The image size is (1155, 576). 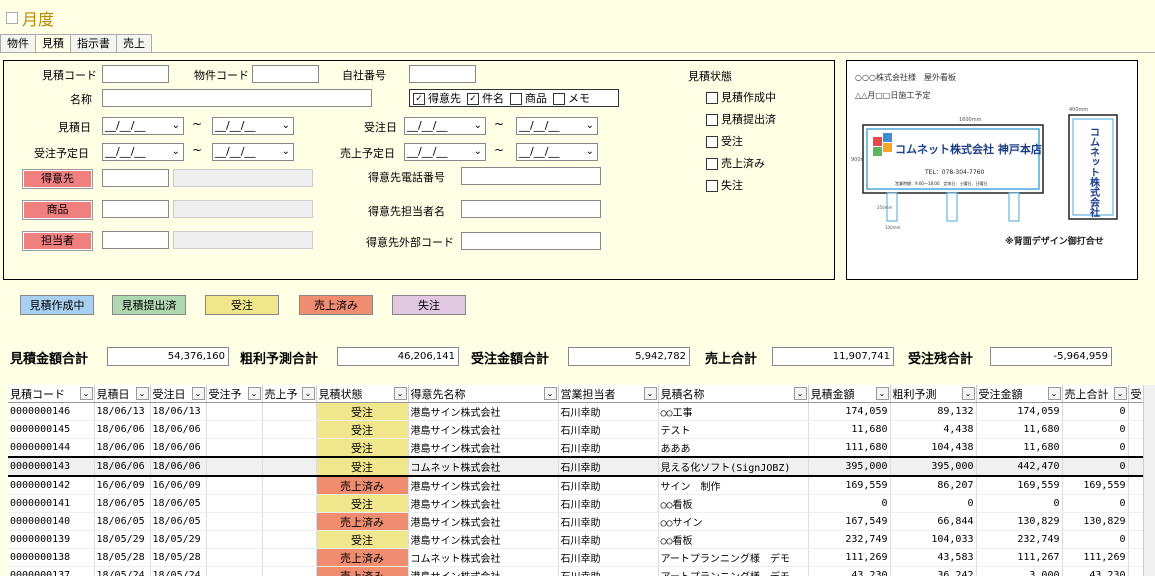 I want to click on status-sold-box, so click(x=712, y=164).